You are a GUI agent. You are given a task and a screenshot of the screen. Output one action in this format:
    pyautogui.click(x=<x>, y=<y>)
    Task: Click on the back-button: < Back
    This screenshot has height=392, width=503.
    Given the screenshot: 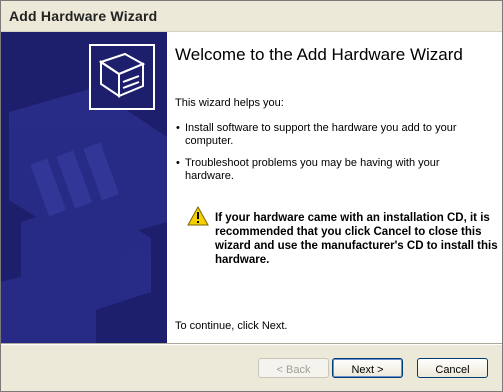 What is the action you would take?
    pyautogui.click(x=293, y=368)
    